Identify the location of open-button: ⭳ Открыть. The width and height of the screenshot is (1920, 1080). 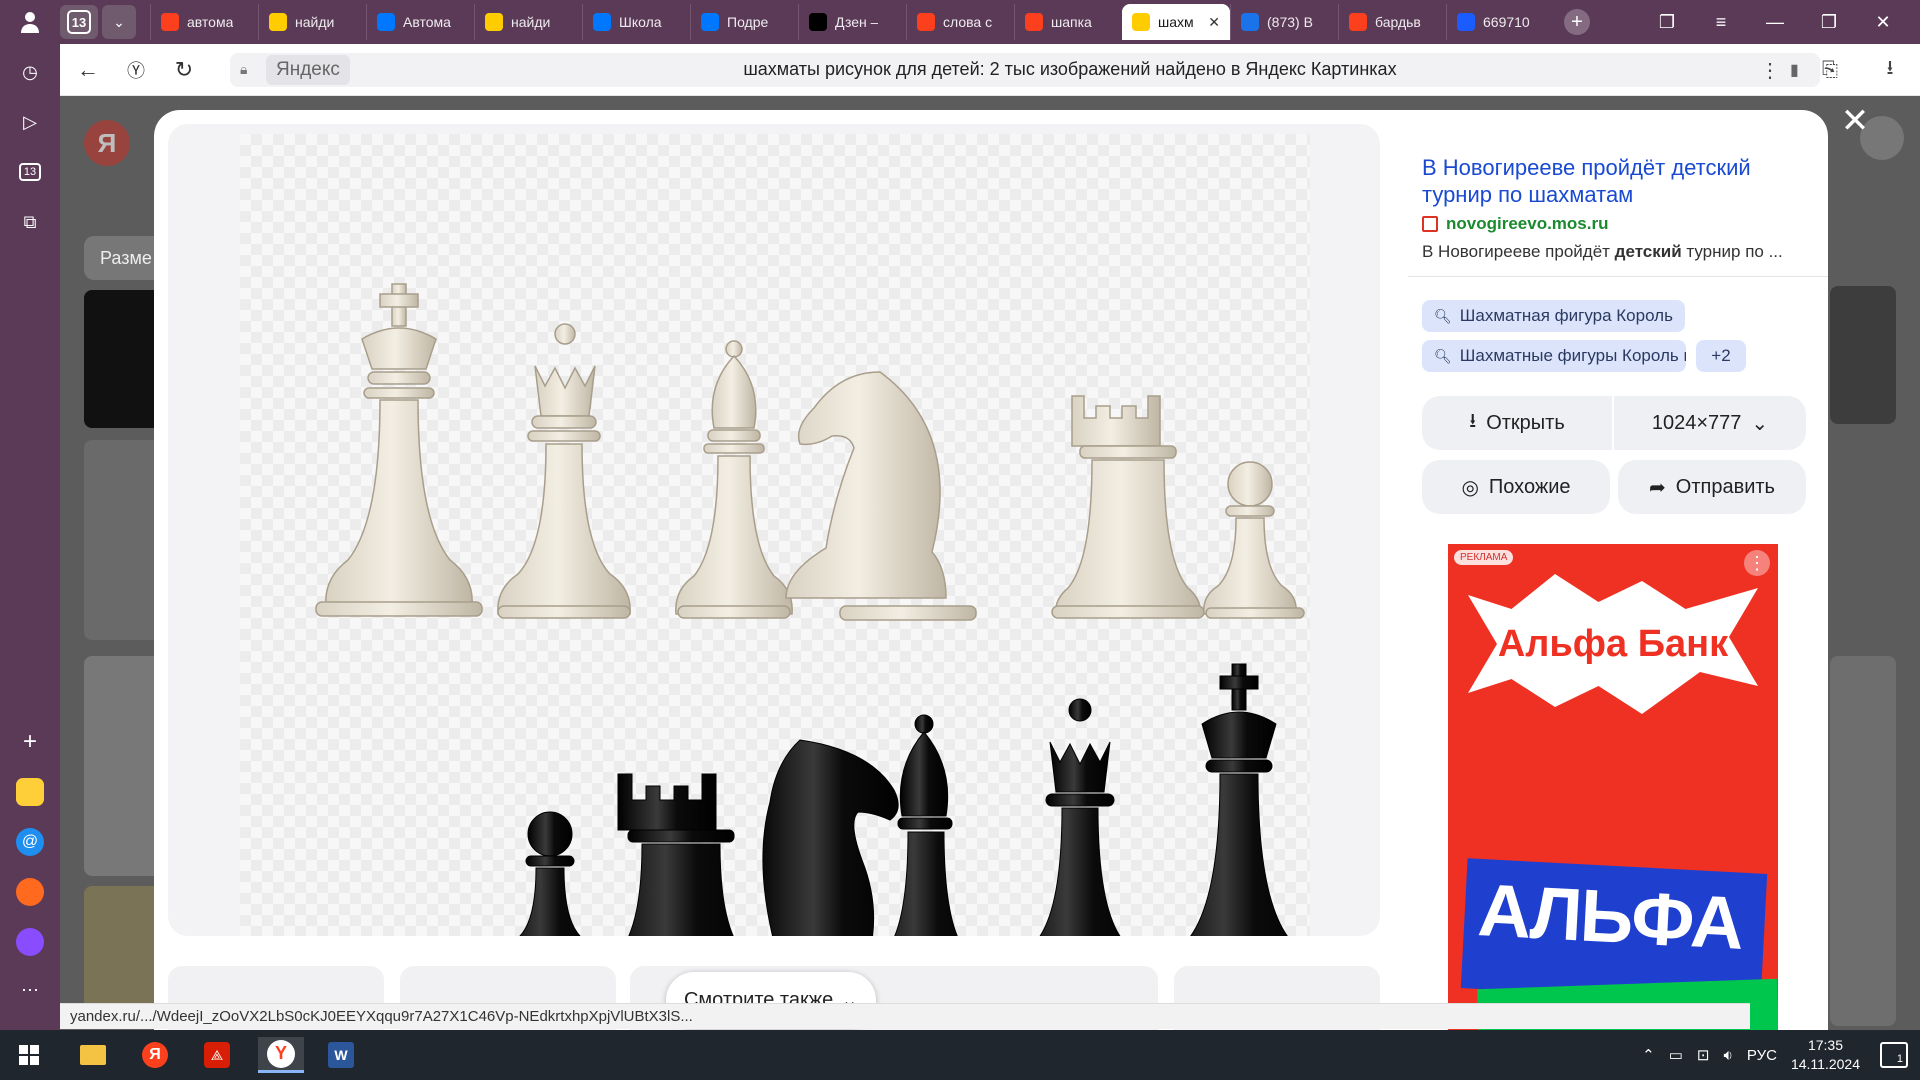
(1517, 423).